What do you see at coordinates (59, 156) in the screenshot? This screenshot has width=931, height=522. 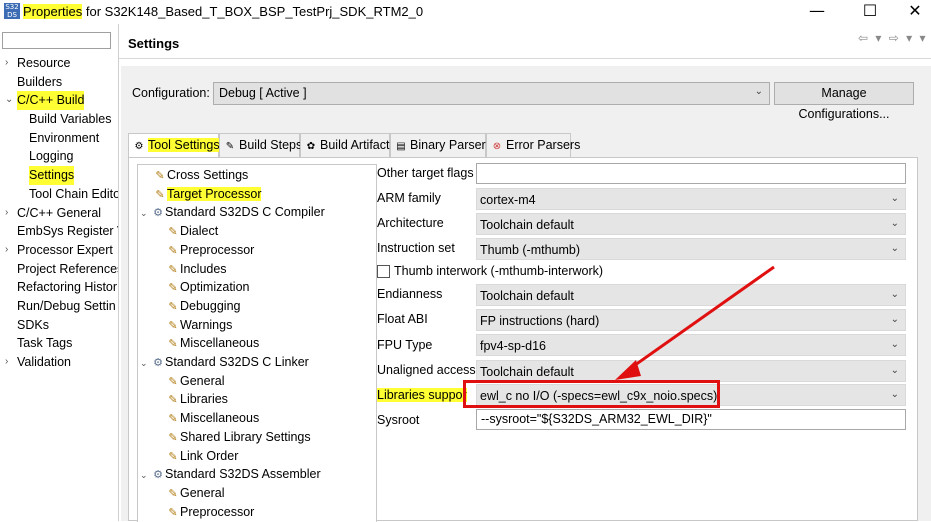 I see `sidebar-item: Logging` at bounding box center [59, 156].